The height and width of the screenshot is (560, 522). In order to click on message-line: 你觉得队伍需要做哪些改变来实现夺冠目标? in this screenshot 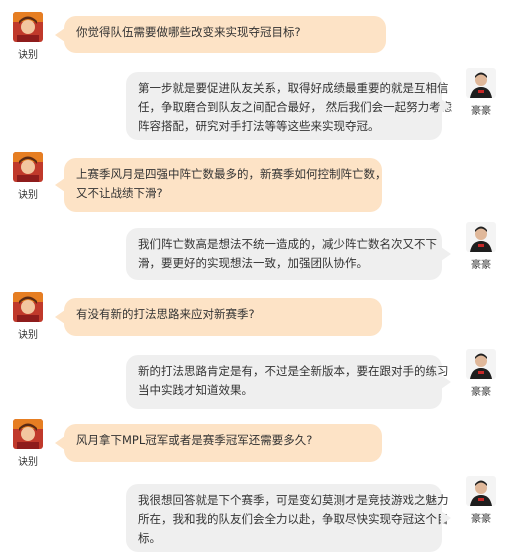, I will do `click(188, 32)`.